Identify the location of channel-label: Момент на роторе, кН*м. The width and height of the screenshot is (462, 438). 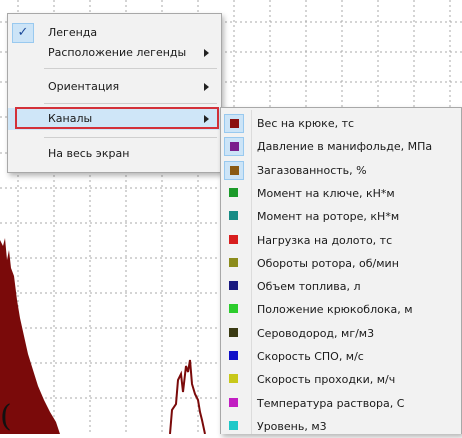
(328, 217).